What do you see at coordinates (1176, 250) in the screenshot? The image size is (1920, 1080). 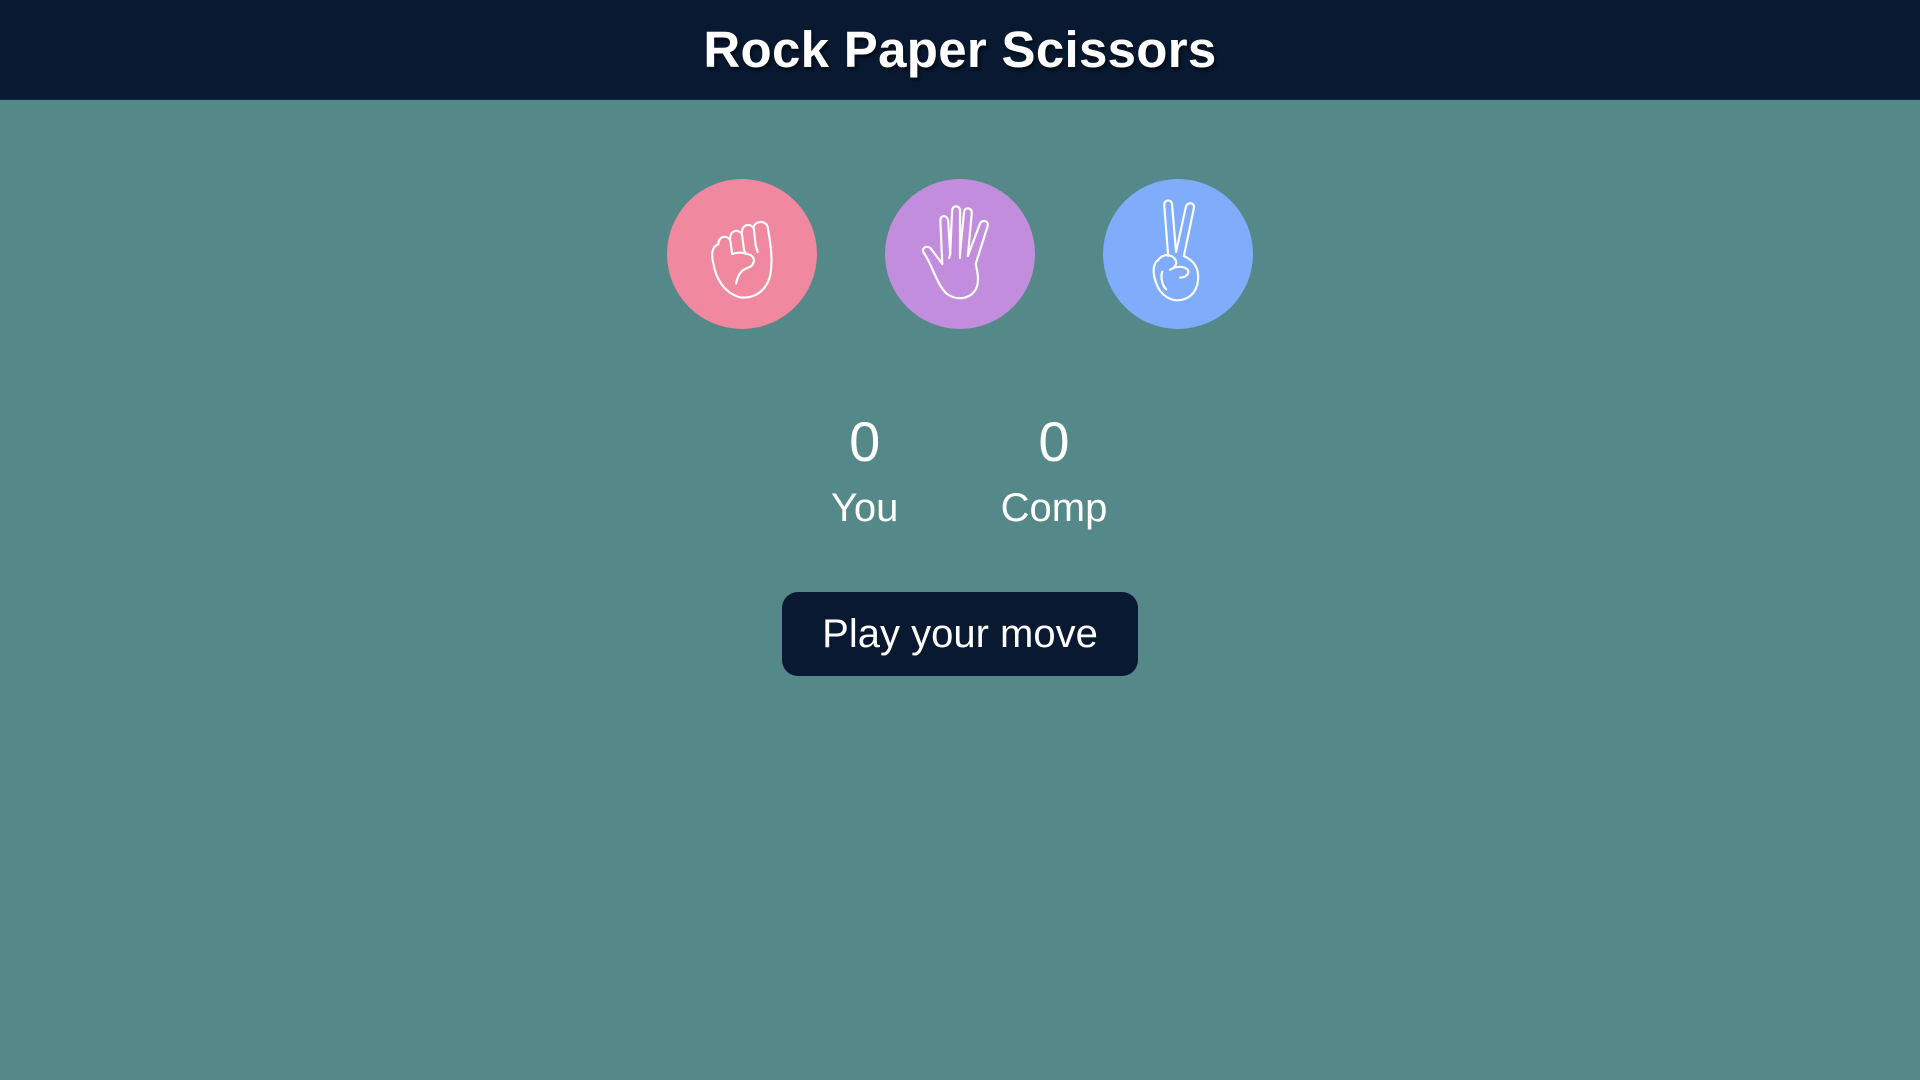 I see `scissors-peace-hand-icon` at bounding box center [1176, 250].